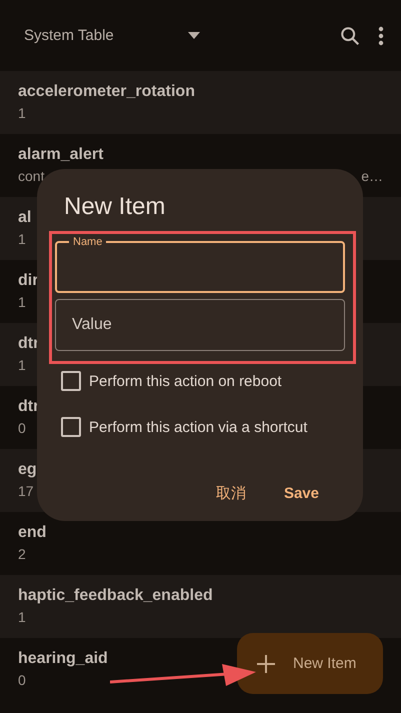 Image resolution: width=401 pixels, height=713 pixels. Describe the element at coordinates (266, 663) in the screenshot. I see `plus-icon` at that location.